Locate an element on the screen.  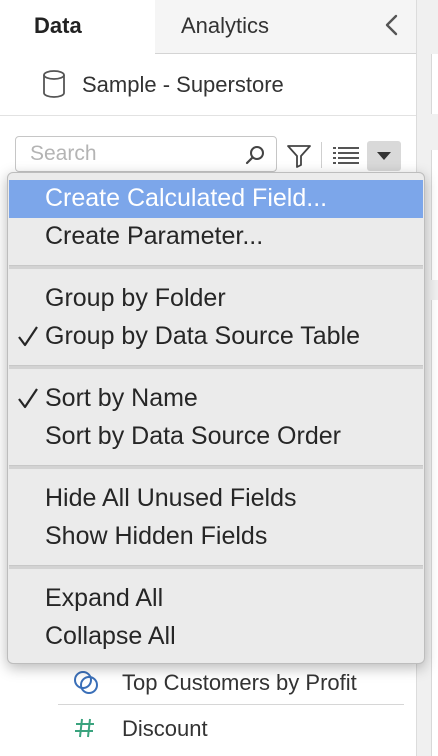
menu-item-sort-by-name: Sort by Name is located at coordinates (216, 399).